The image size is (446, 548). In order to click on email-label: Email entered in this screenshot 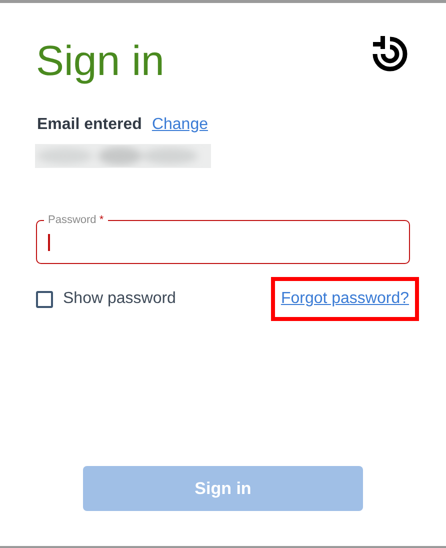, I will do `click(89, 125)`.